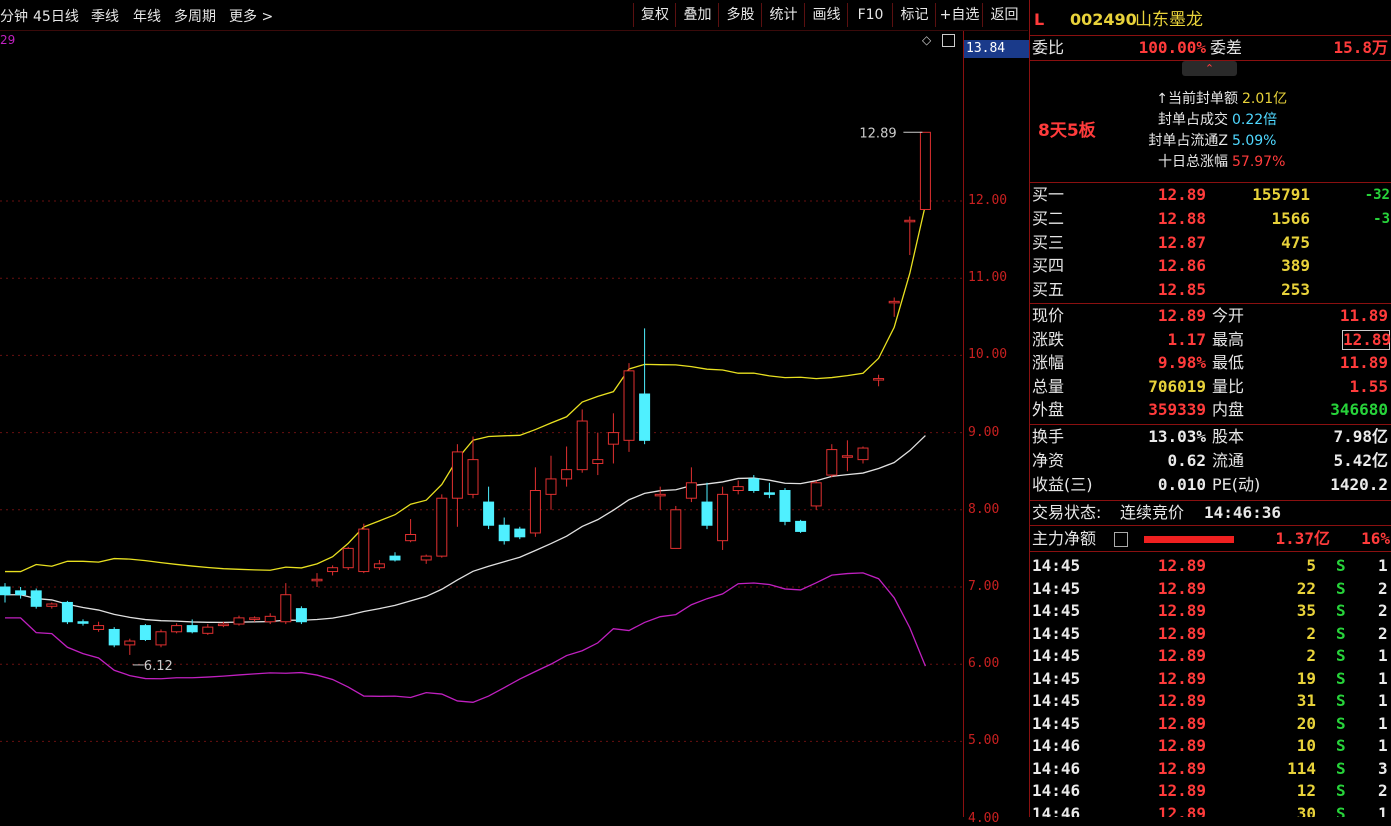  Describe the element at coordinates (997, 49) in the screenshot. I see `current-price-tag: 13.84` at that location.